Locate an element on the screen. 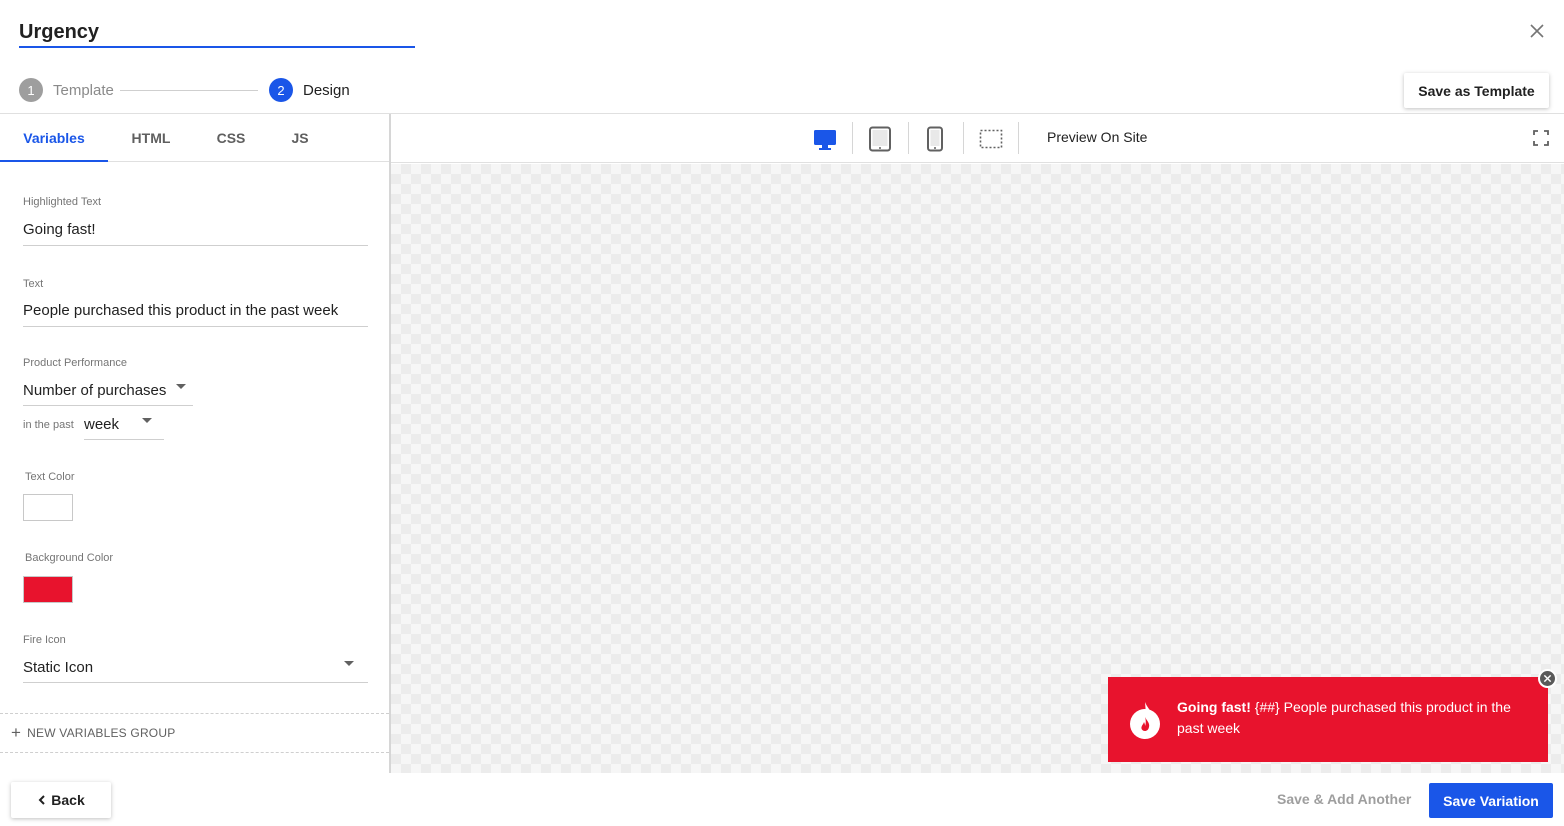 This screenshot has width=1564, height=826. back-label: Back is located at coordinates (68, 800).